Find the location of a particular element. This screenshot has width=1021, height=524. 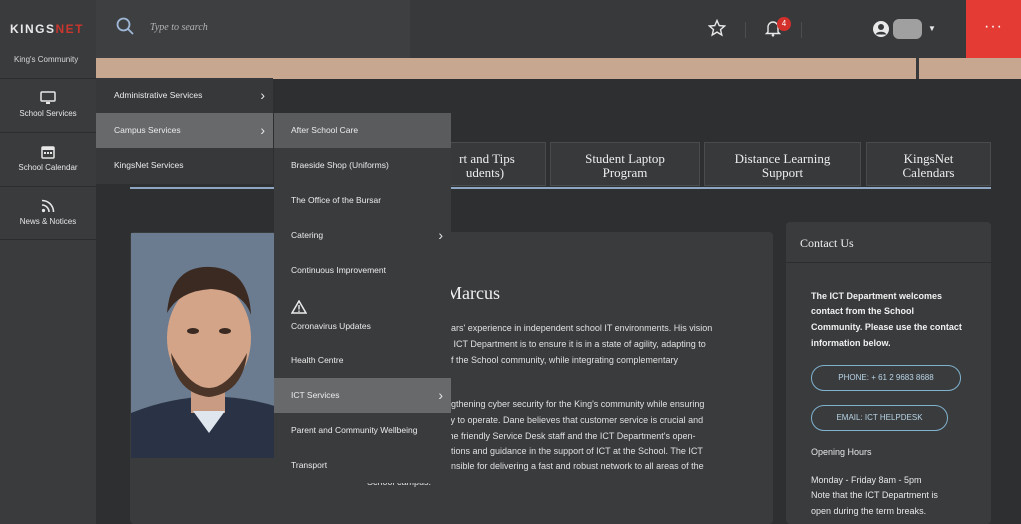

menu-item-label: After School Care is located at coordinates (325, 130).